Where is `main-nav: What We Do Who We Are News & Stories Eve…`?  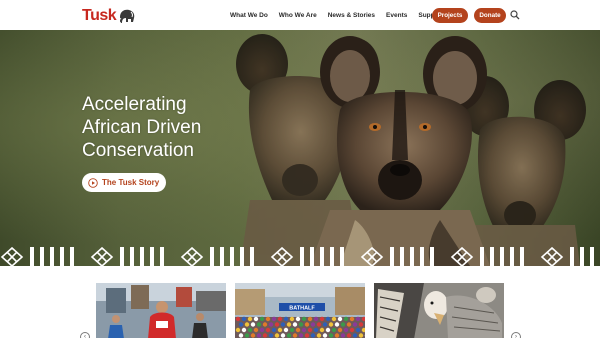
main-nav: What We Do Who We Are News & Stories Eve… is located at coordinates (341, 15).